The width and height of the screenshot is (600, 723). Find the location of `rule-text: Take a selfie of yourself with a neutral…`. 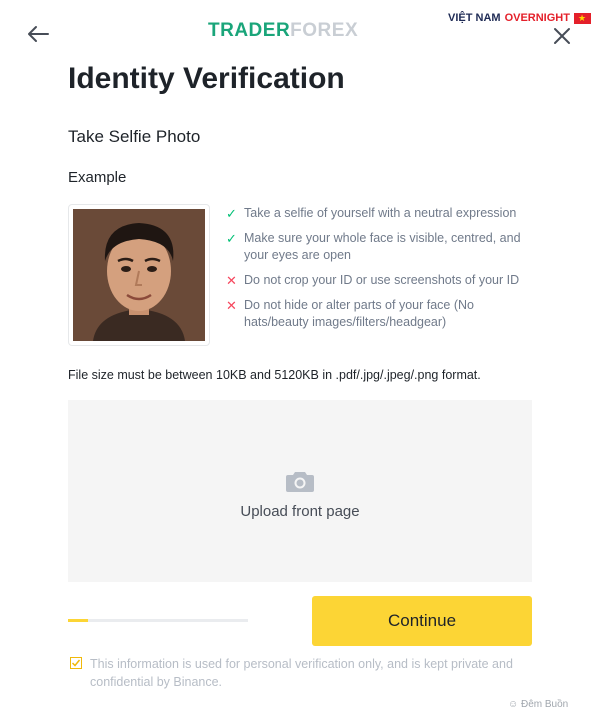

rule-text: Take a selfie of yourself with a neutral… is located at coordinates (380, 213).